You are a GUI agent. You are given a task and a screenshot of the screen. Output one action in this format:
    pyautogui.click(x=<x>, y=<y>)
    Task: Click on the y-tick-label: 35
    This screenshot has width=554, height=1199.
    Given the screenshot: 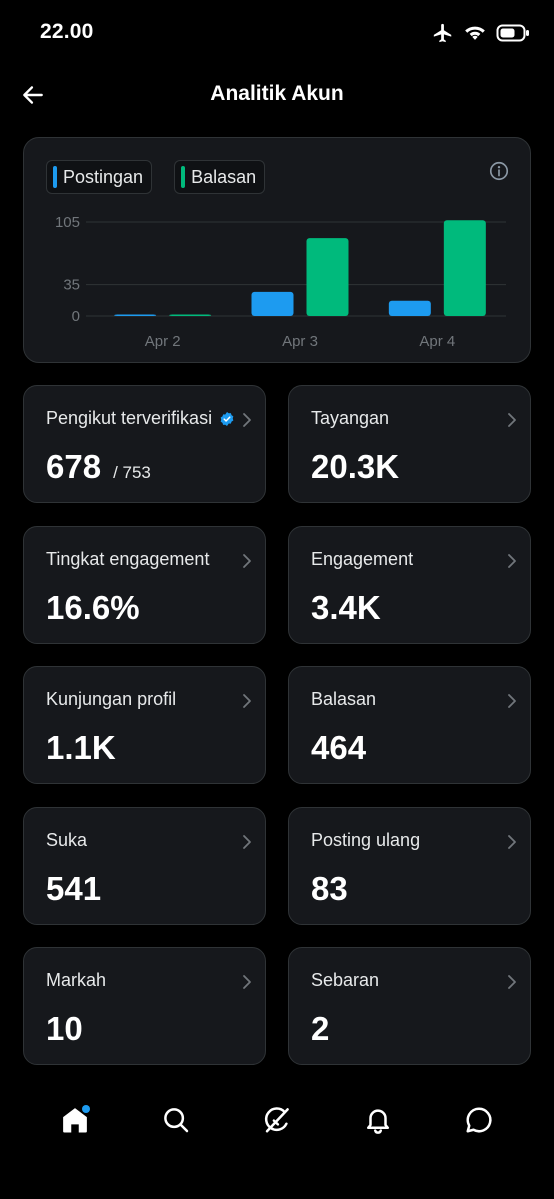 What is the action you would take?
    pyautogui.click(x=71, y=285)
    